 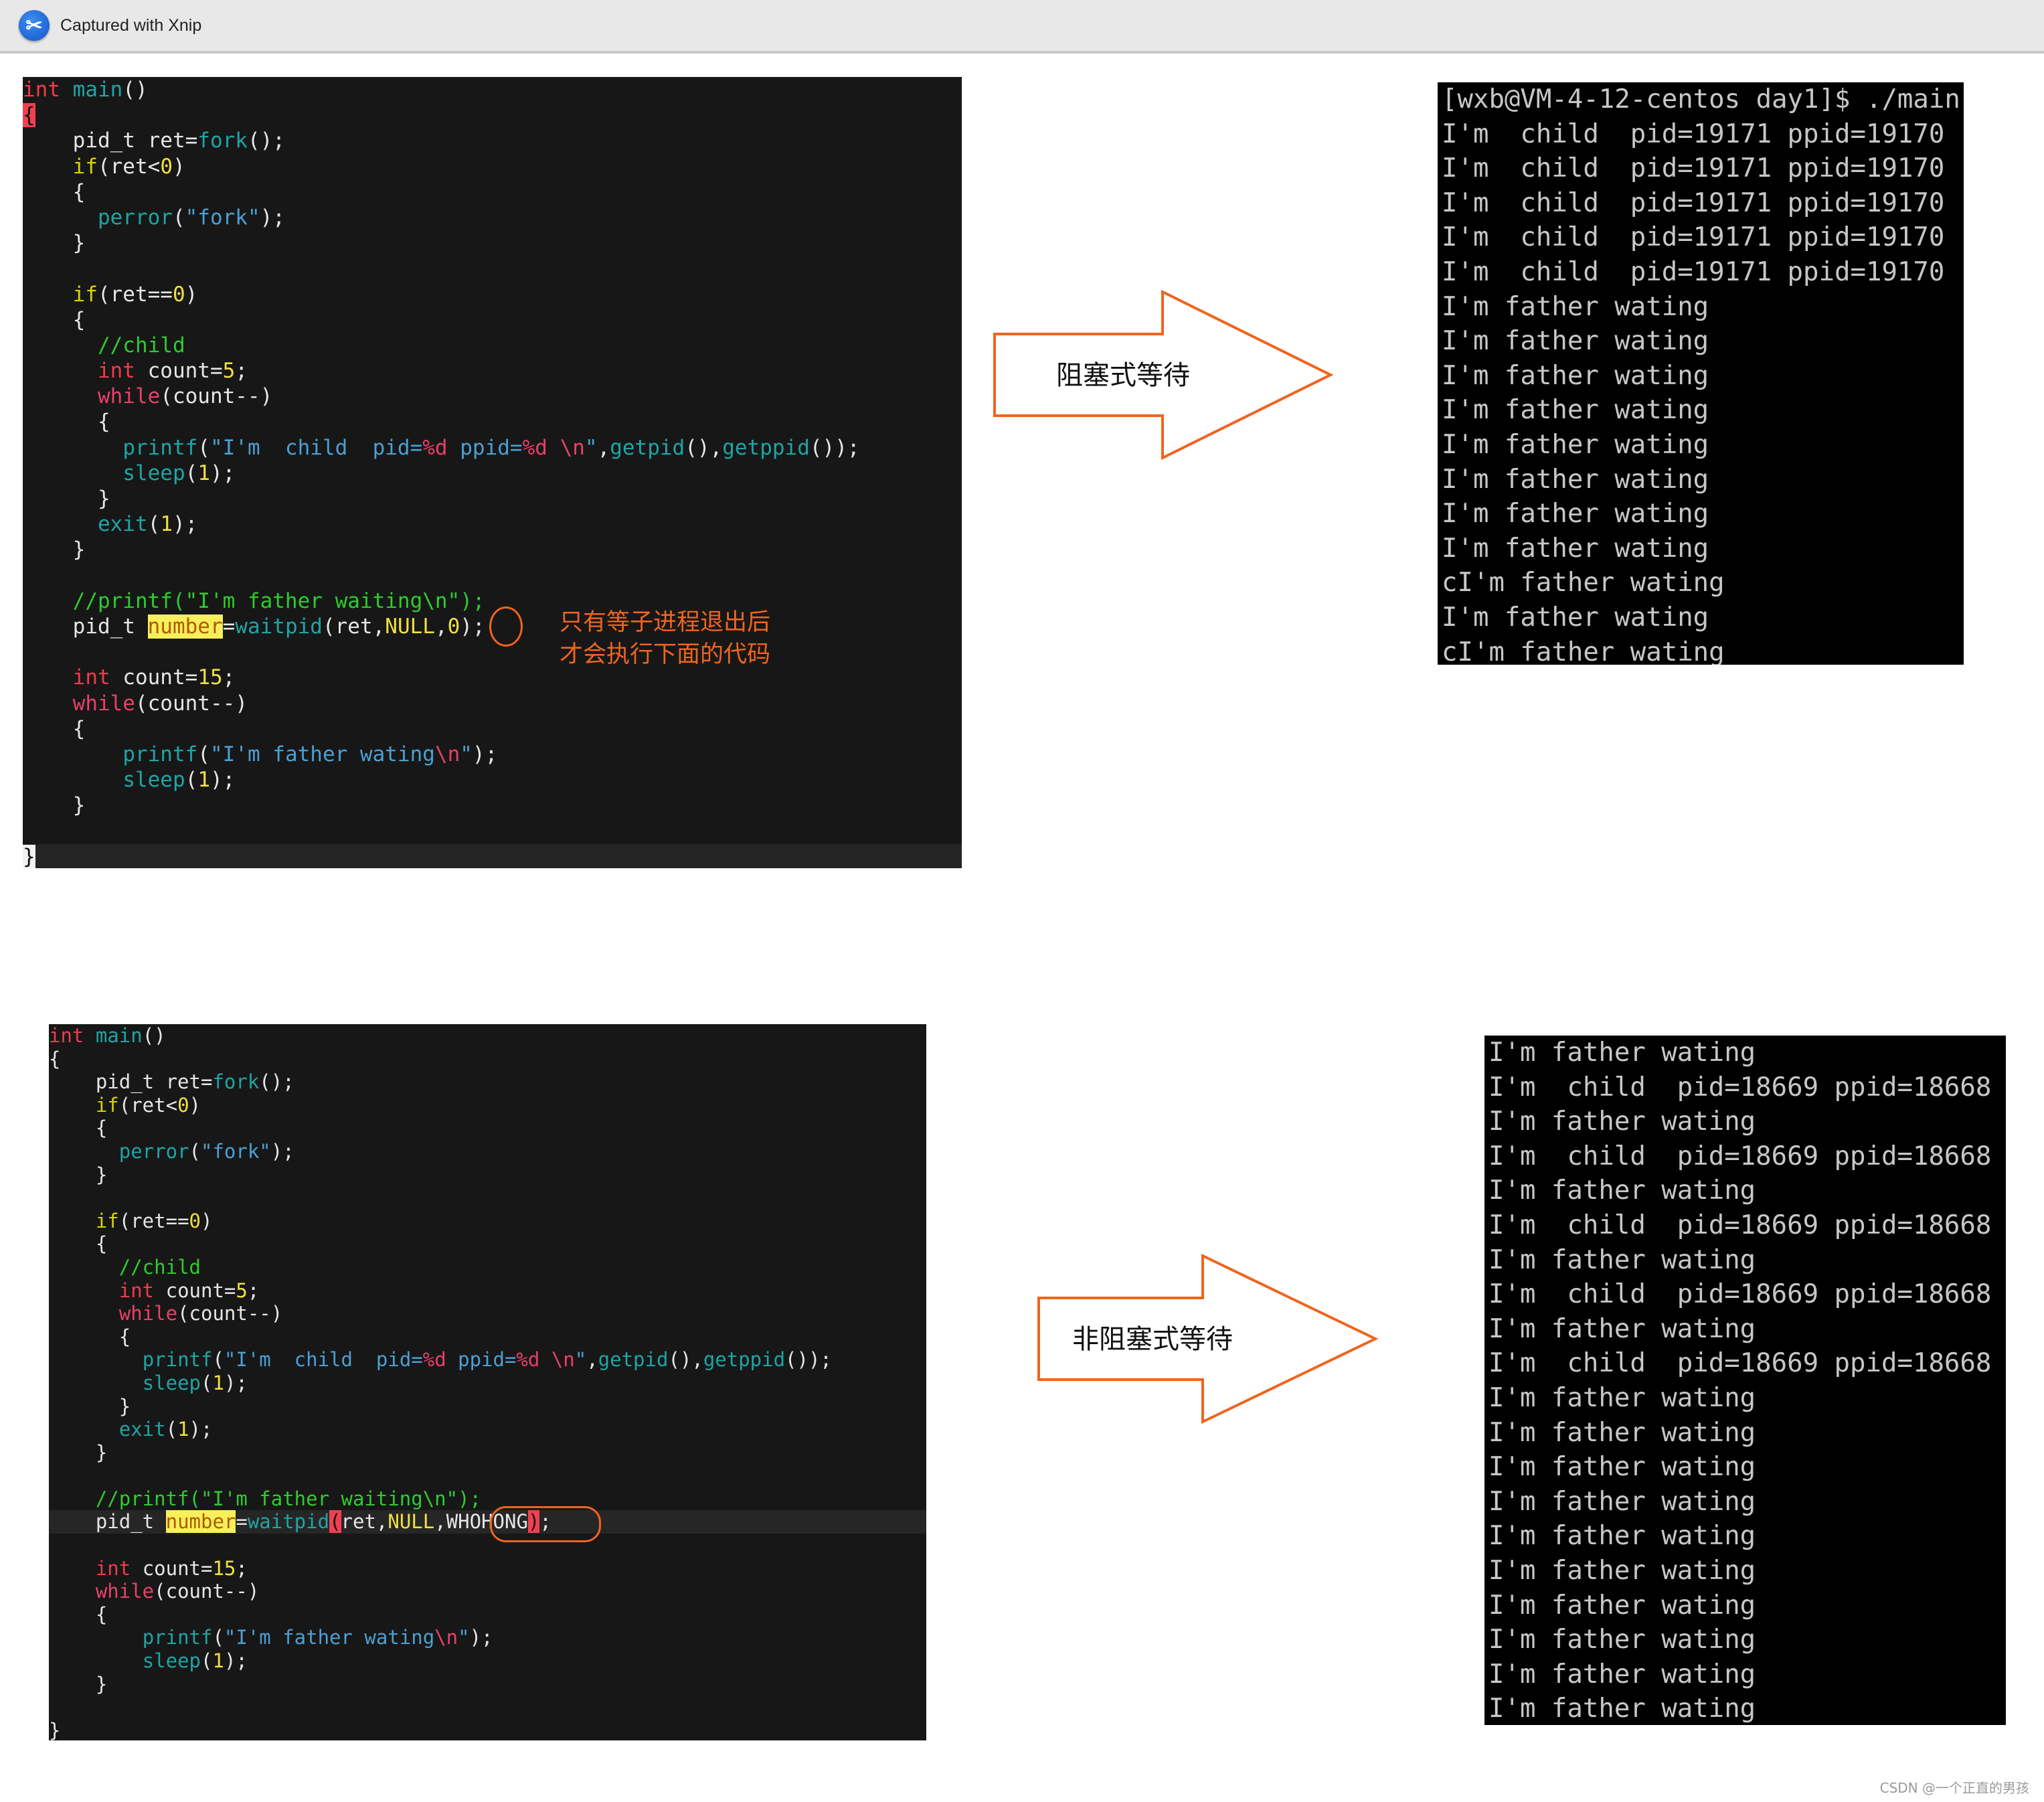 I want to click on keyword: if, so click(x=107, y=1220).